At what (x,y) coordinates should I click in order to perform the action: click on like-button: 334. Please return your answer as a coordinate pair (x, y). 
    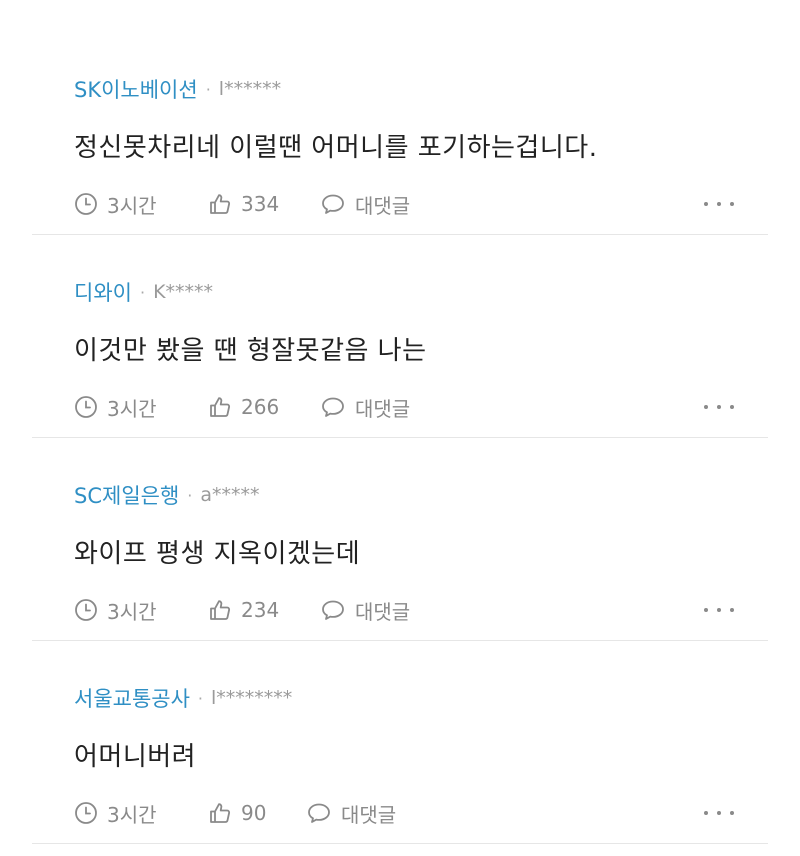
    Looking at the image, I should click on (264, 204).